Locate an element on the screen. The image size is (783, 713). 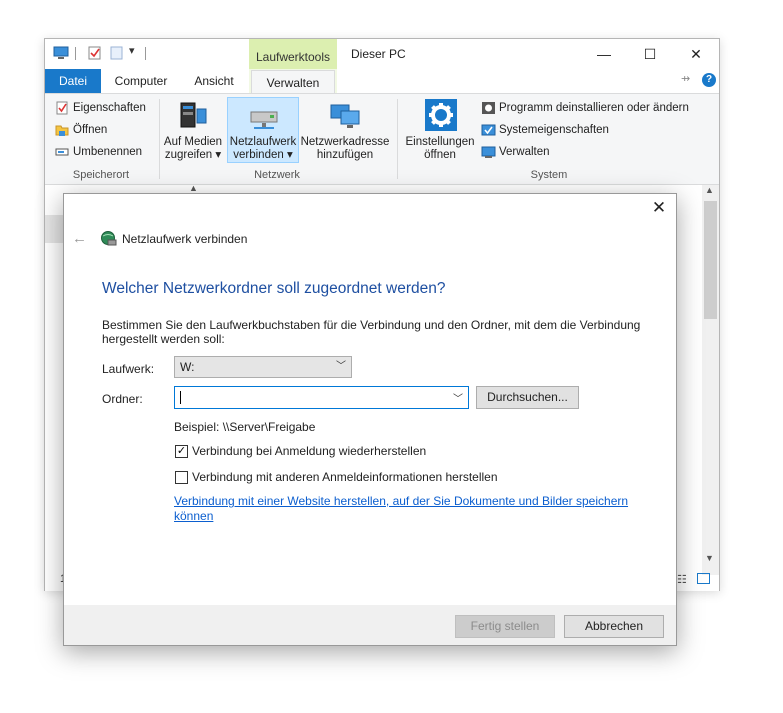
details-view-icon: ☷ is located at coordinates (682, 579).